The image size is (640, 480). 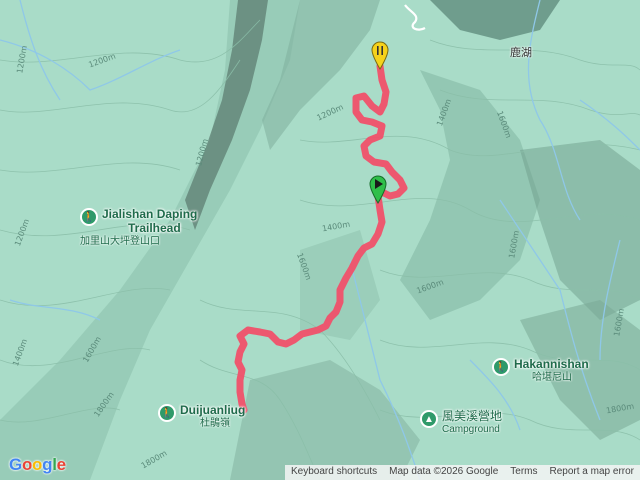 What do you see at coordinates (15, 464) in the screenshot?
I see `logo-letter: G` at bounding box center [15, 464].